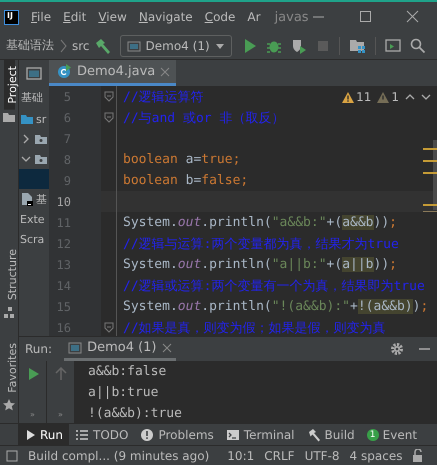 The image size is (437, 465). I want to click on breadcrumb: 基础语法, so click(30, 45).